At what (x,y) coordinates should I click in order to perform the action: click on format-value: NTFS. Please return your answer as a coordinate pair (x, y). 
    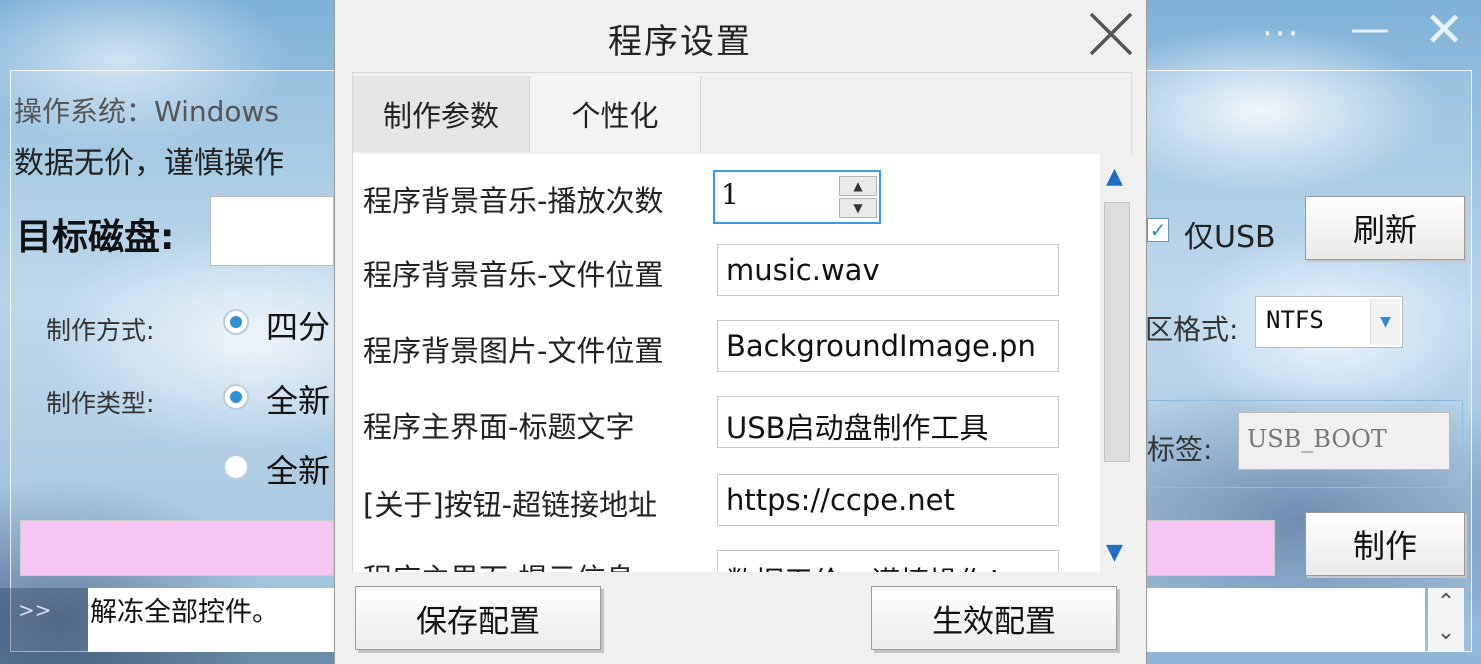
    Looking at the image, I should click on (1295, 320).